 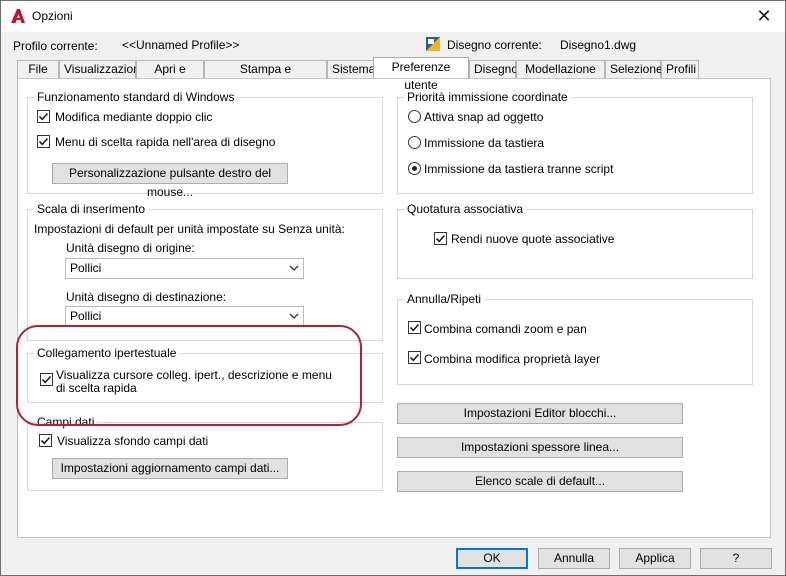 I want to click on window-title: Opzioni, so click(x=52, y=16).